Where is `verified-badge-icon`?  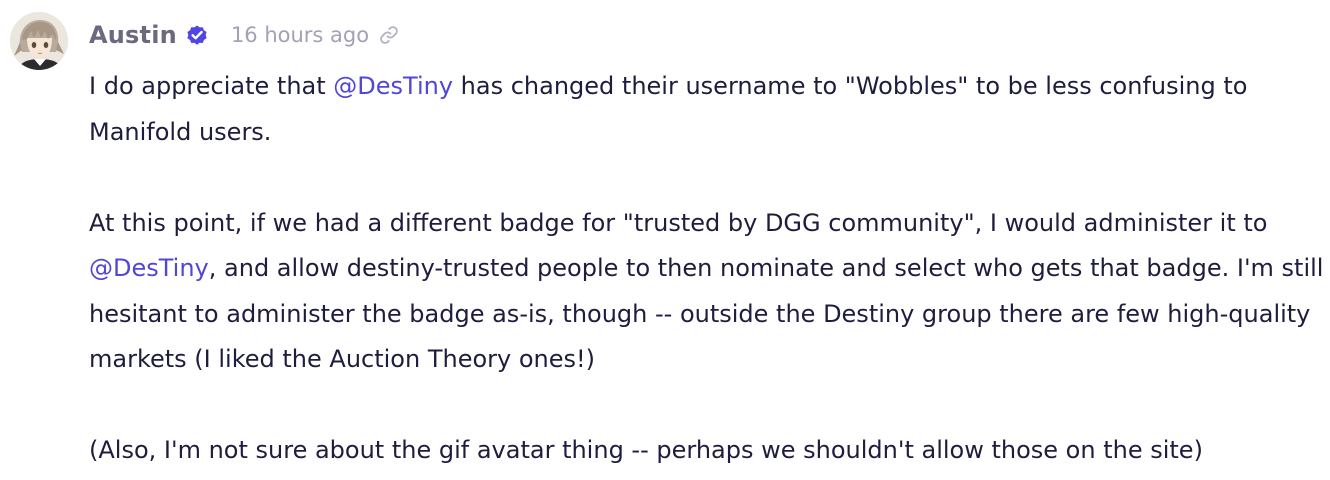
verified-badge-icon is located at coordinates (197, 35).